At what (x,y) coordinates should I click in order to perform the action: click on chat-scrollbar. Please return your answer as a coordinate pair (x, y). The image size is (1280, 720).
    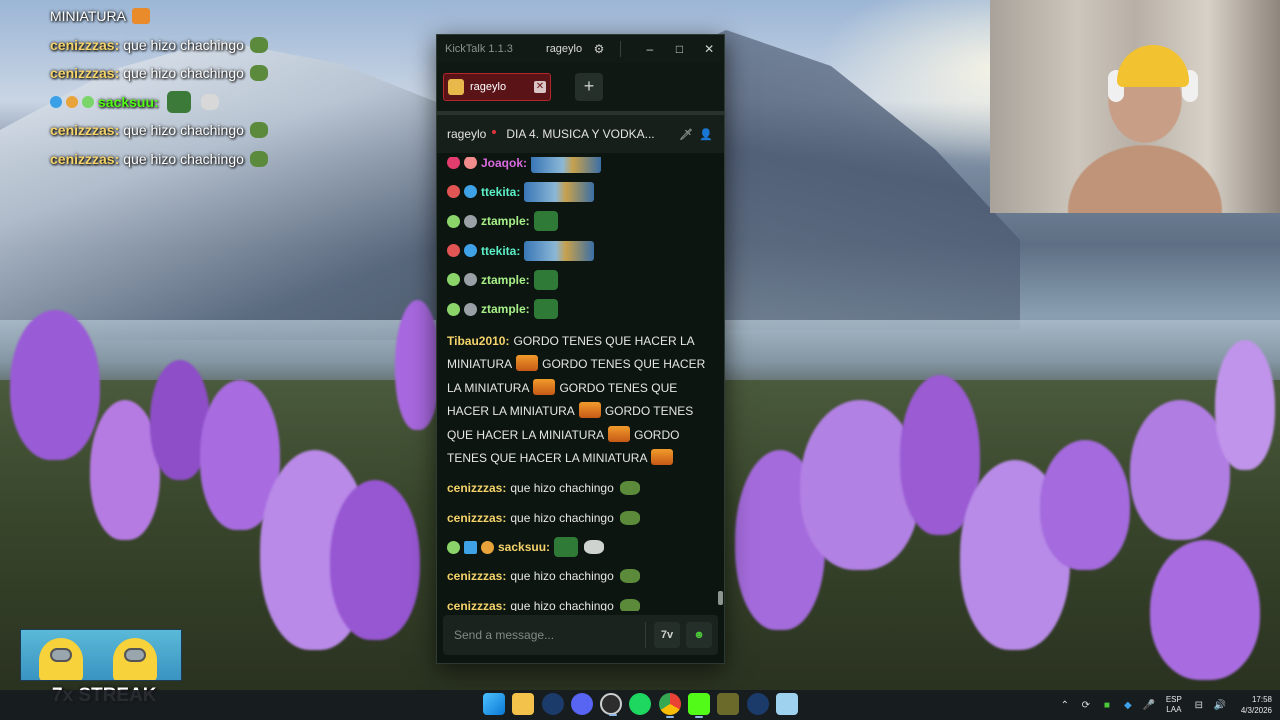
    Looking at the image, I should click on (720, 598).